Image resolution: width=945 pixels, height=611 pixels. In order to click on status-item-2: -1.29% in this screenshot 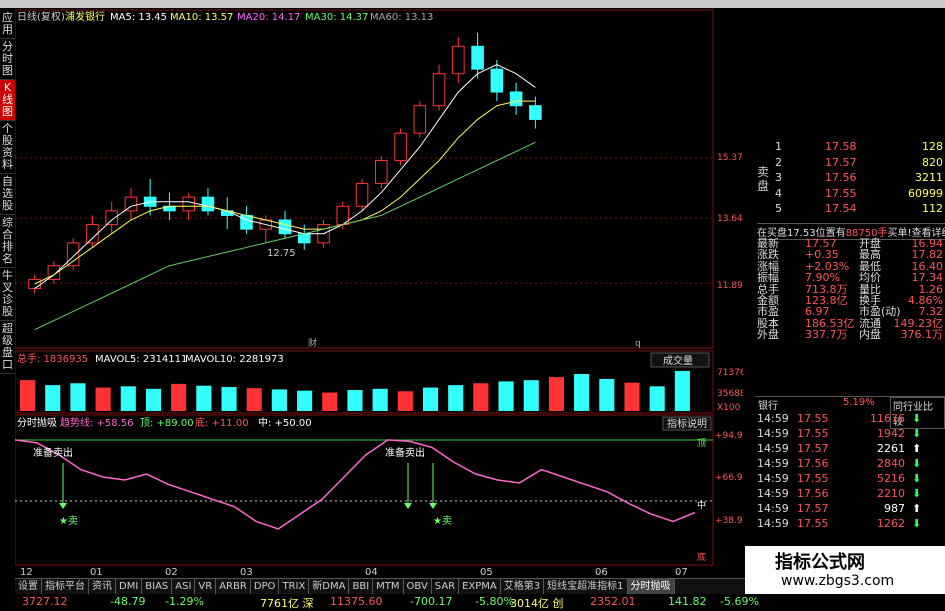, I will do `click(184, 601)`.